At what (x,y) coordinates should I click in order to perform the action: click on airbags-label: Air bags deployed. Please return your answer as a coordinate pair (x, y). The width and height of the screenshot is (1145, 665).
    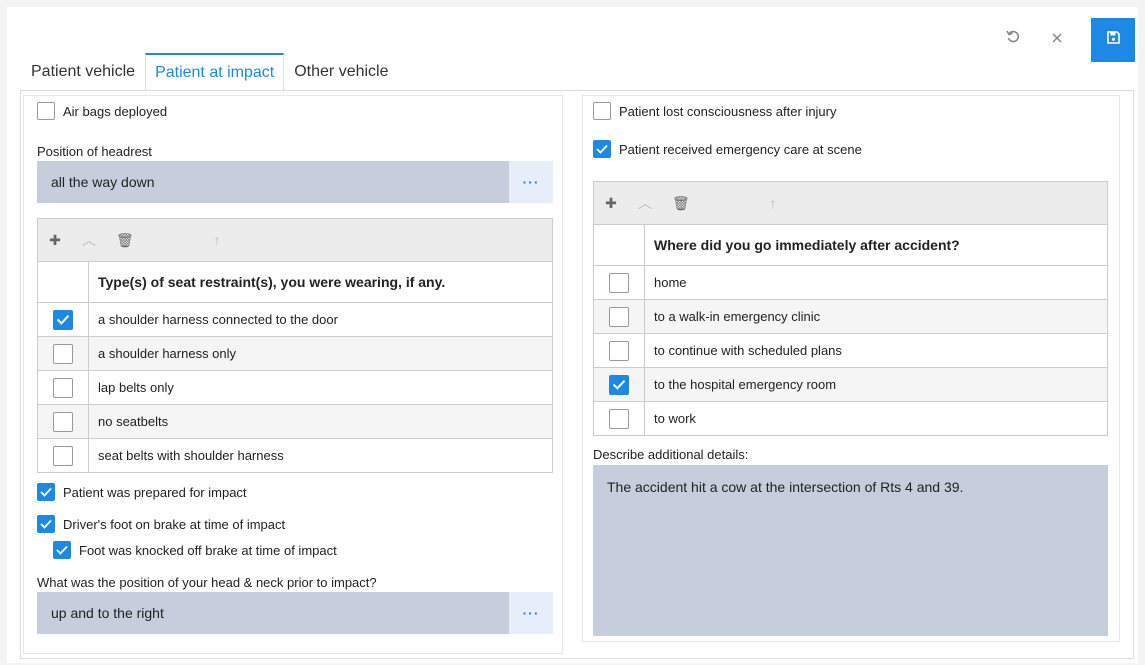
    Looking at the image, I should click on (115, 111).